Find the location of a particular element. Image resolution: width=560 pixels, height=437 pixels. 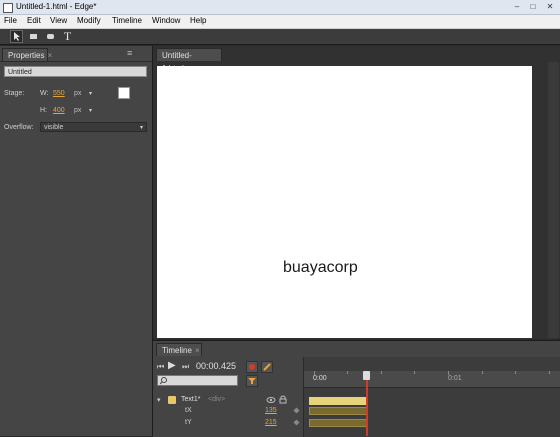

rounded-rectangle-icon is located at coordinates (50, 36).